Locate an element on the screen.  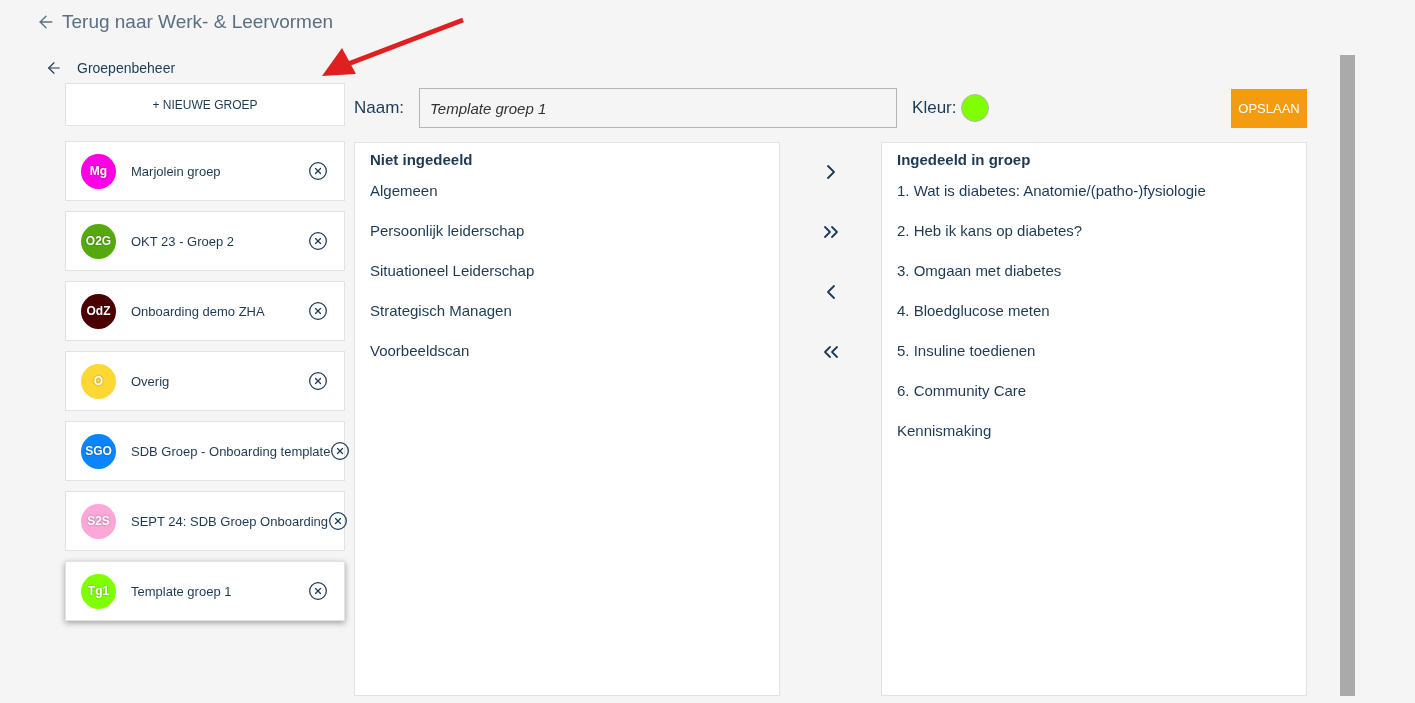
list-item: Kennismaking is located at coordinates (1094, 441).